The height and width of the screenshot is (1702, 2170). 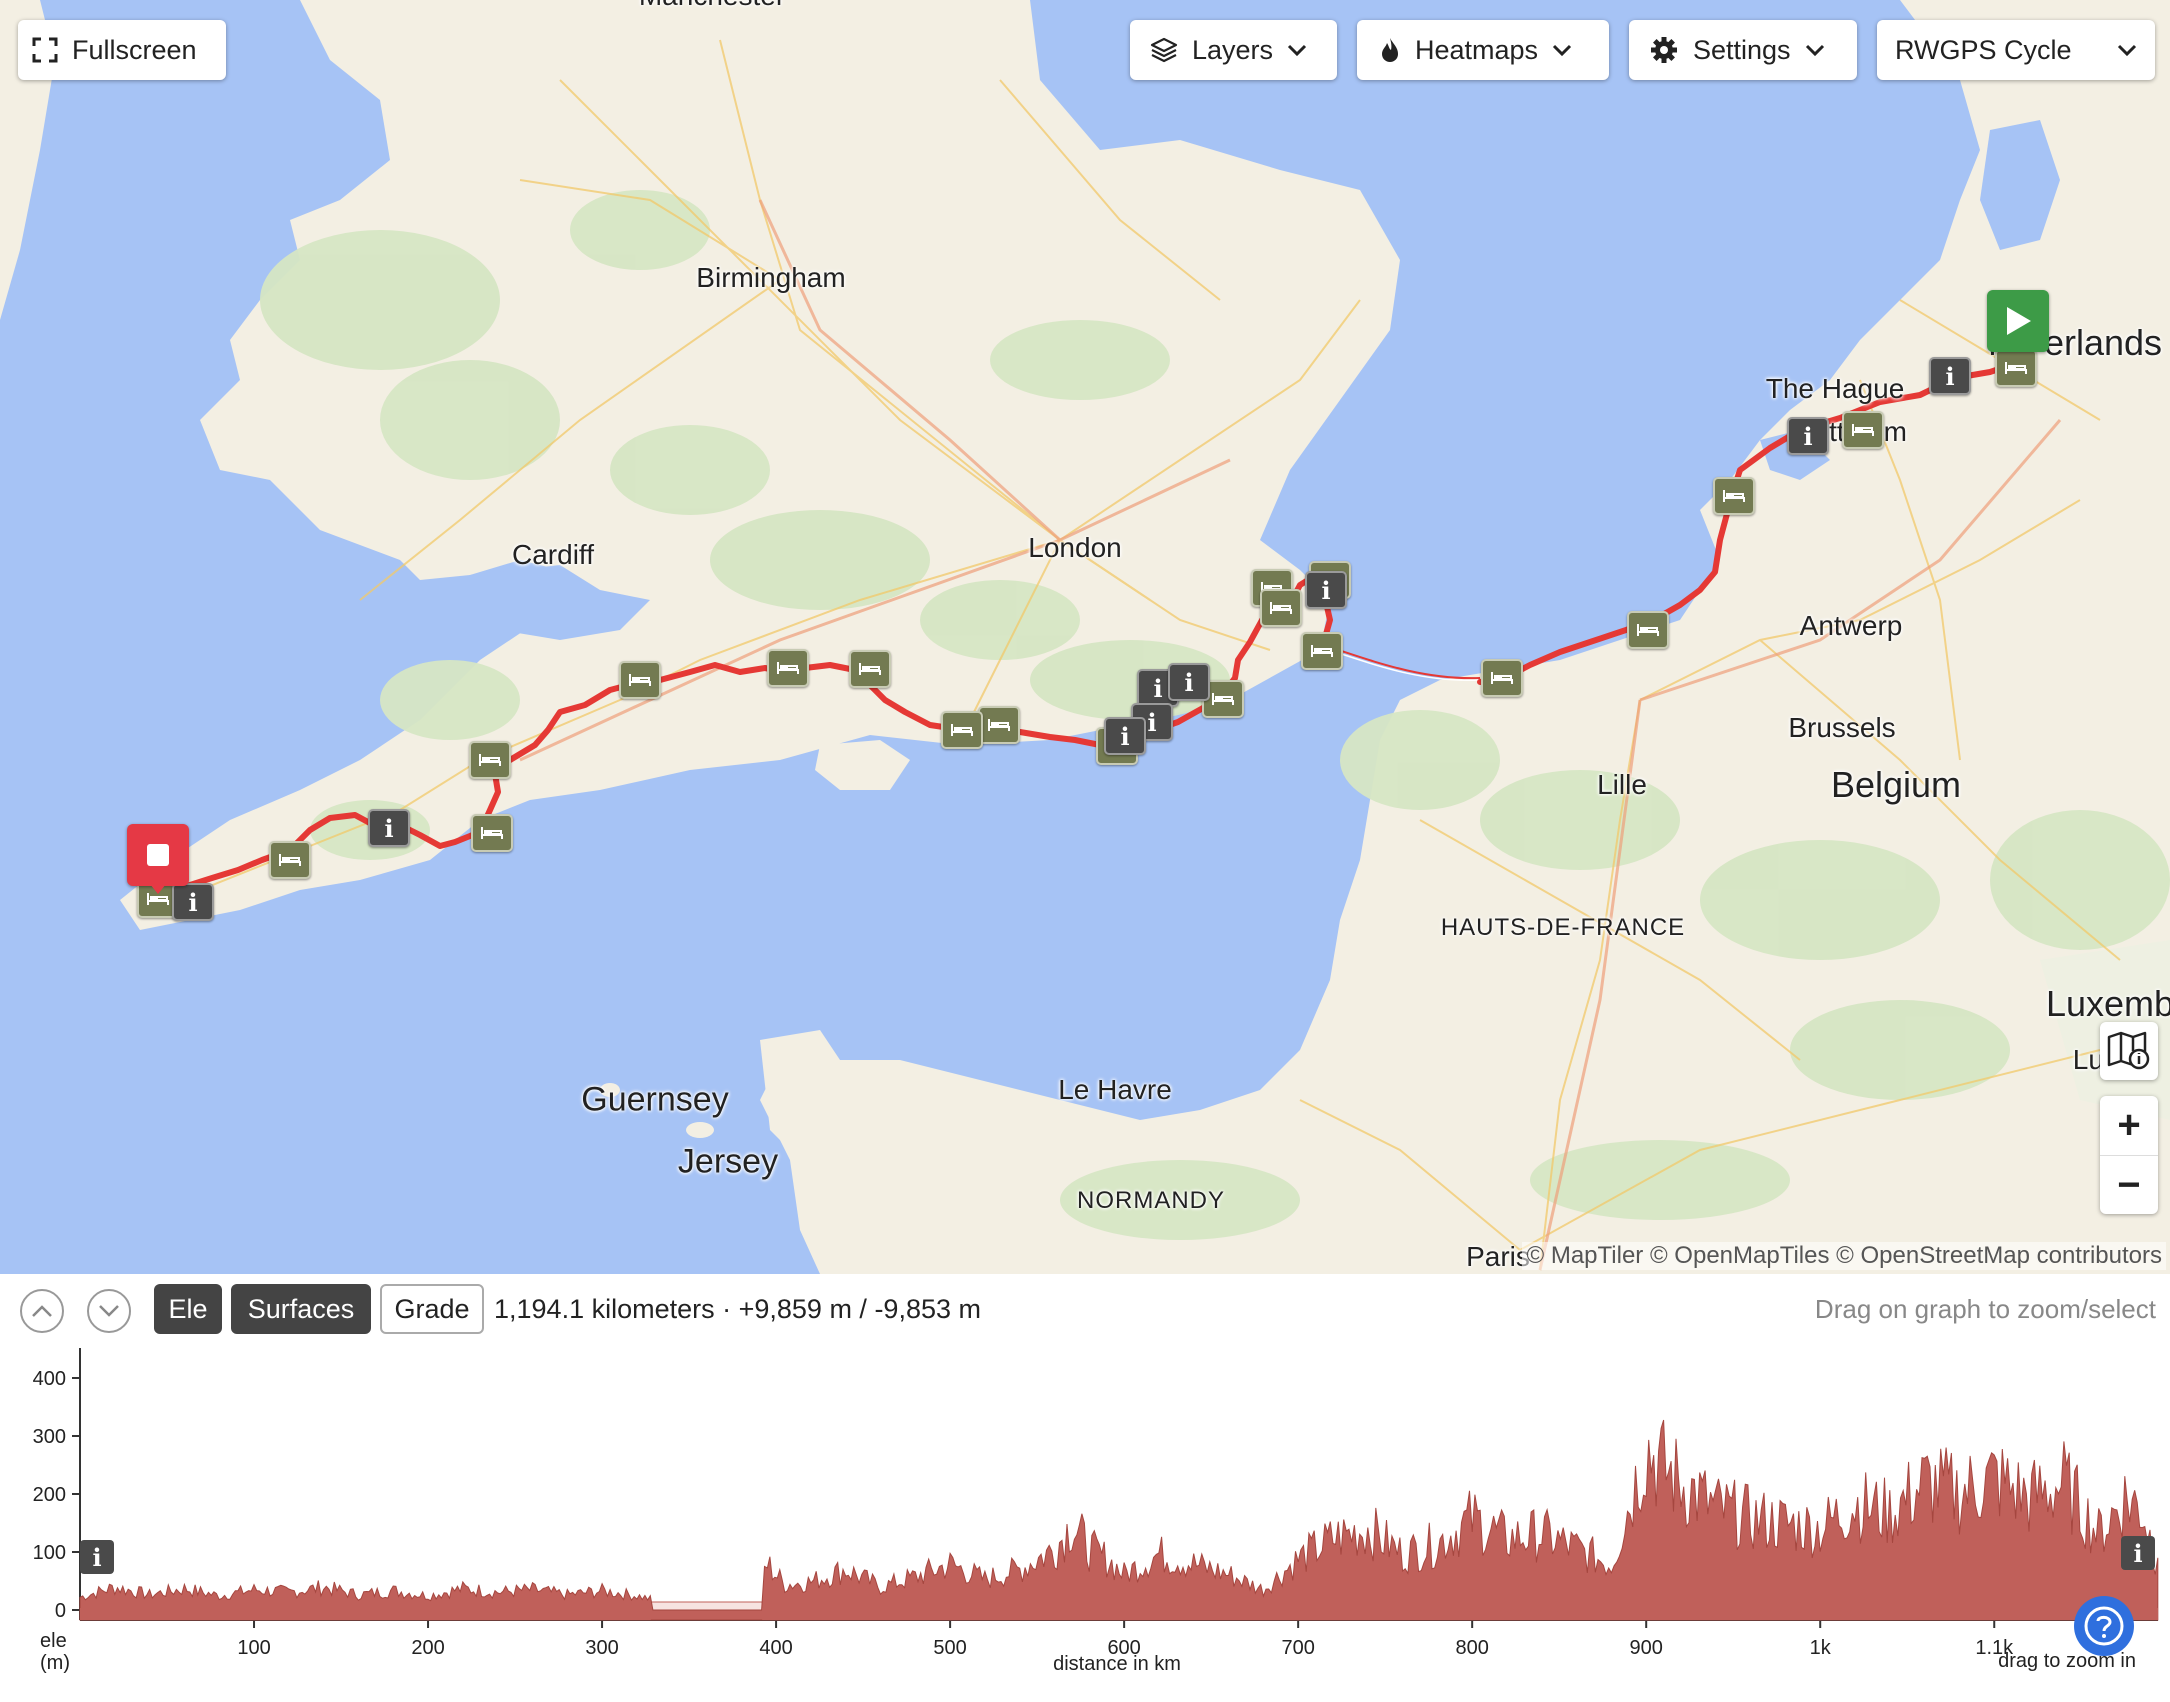 I want to click on zoom-controls: + −, so click(x=2129, y=1155).